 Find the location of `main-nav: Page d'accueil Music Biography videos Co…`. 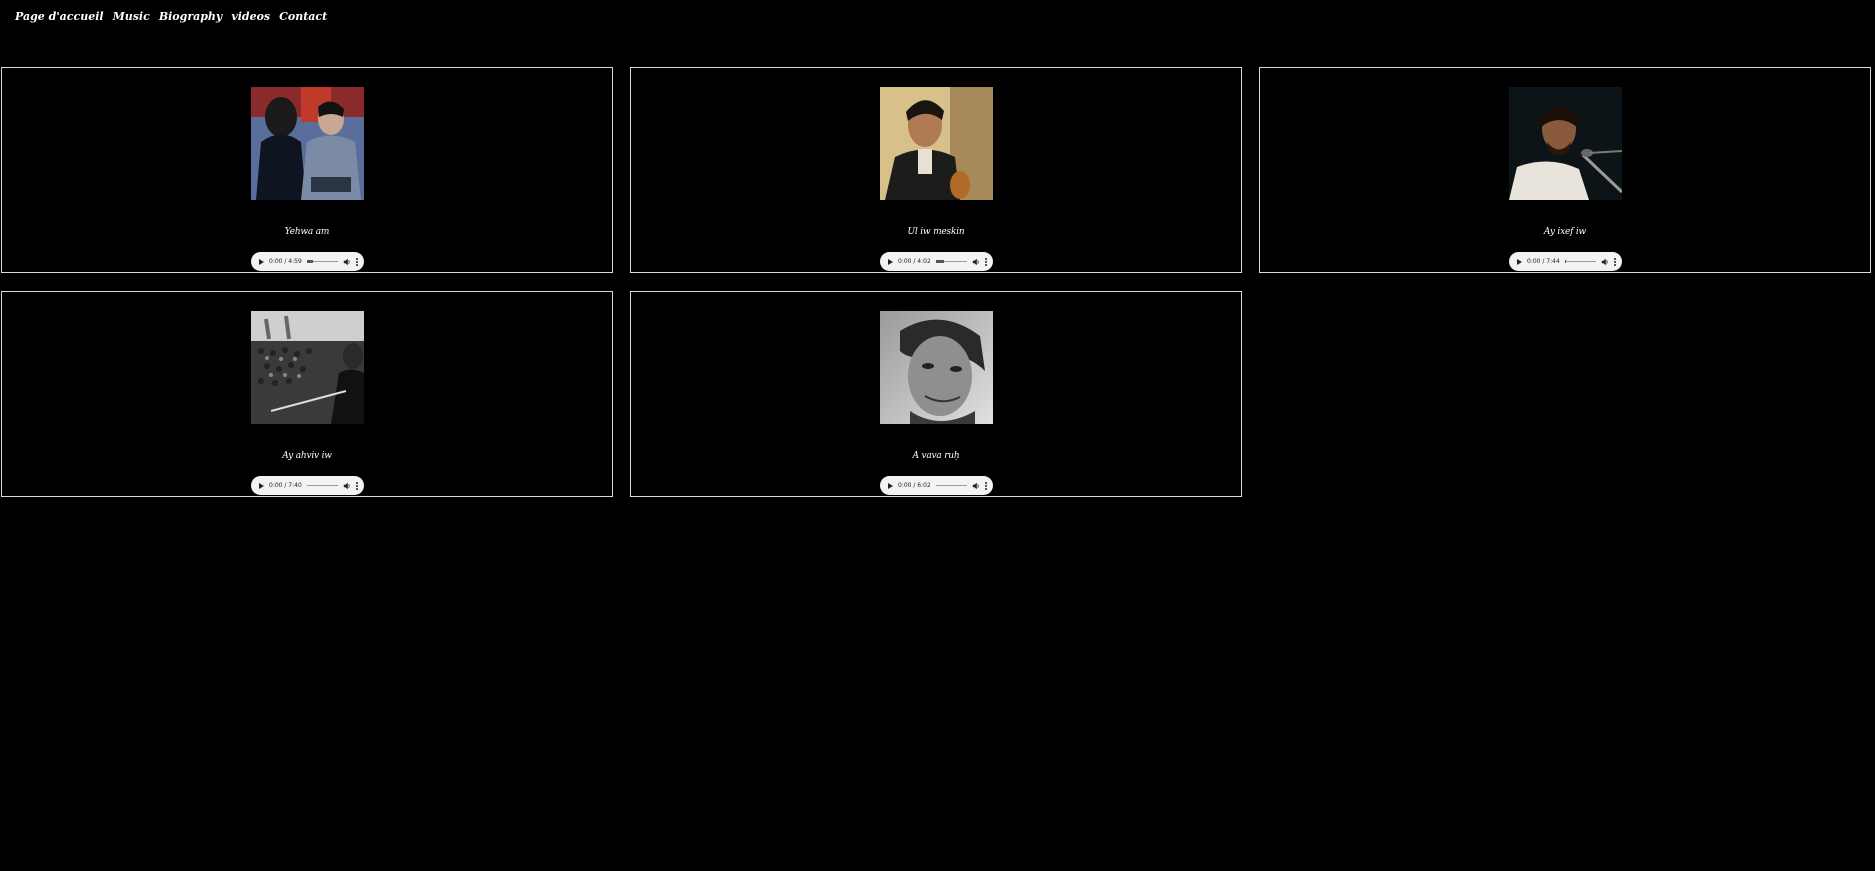

main-nav: Page d'accueil Music Biography videos Co… is located at coordinates (171, 16).